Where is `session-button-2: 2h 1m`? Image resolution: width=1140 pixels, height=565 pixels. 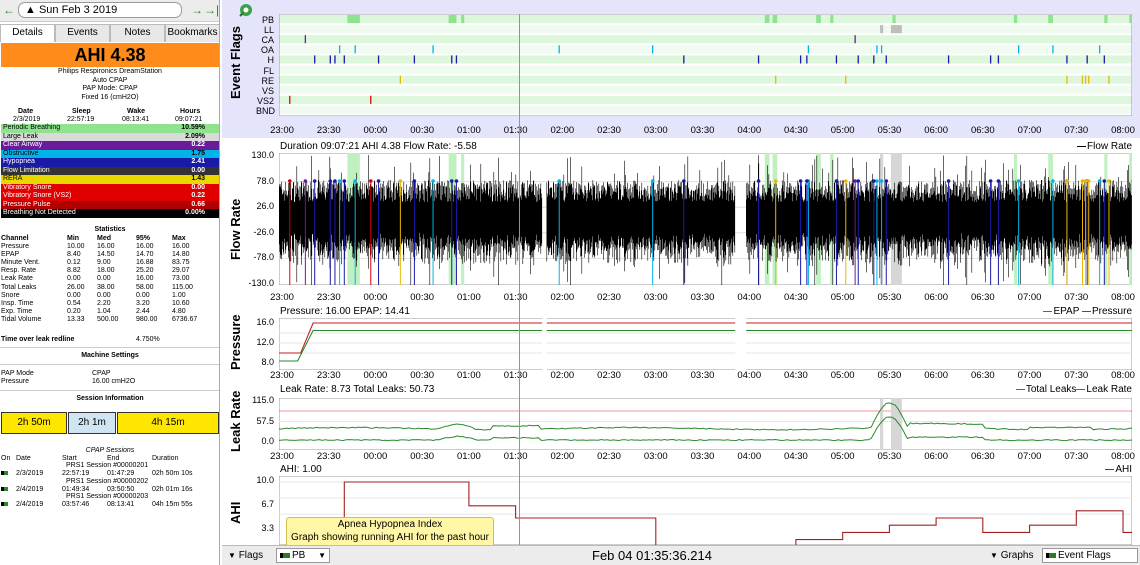
session-button-2: 2h 1m is located at coordinates (92, 423).